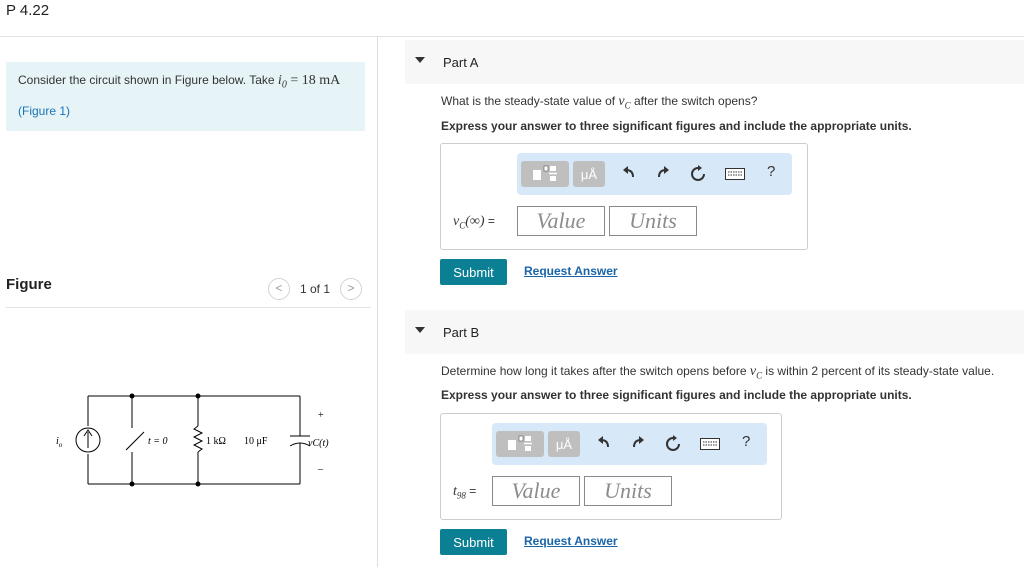 This screenshot has height=567, width=1024. I want to click on resistor-label: 1 kΩ, so click(216, 441).